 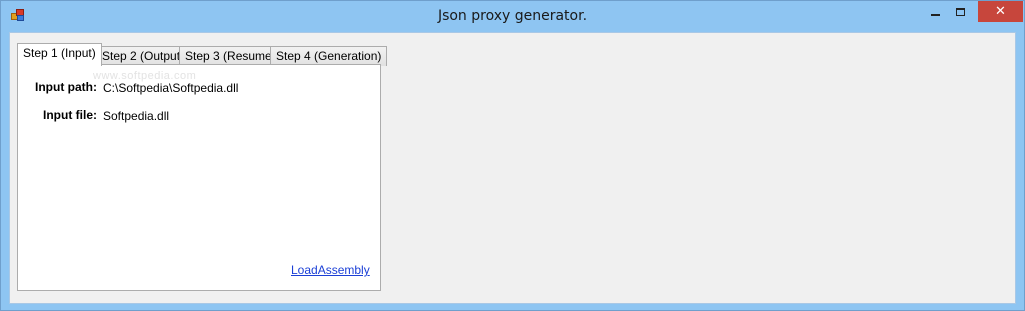 I want to click on tab-step-1-input: Step 1 (Input), so click(x=59, y=54).